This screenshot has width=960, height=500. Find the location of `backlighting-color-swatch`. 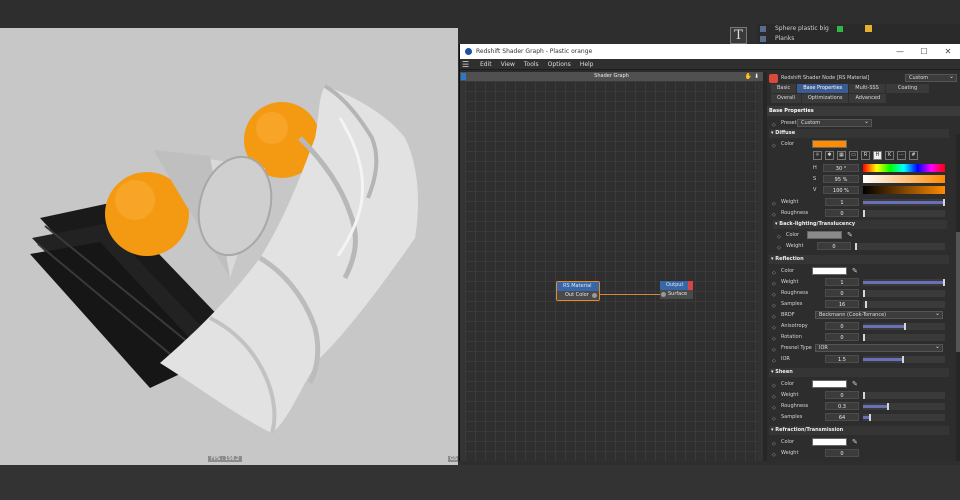

backlighting-color-swatch is located at coordinates (824, 235).